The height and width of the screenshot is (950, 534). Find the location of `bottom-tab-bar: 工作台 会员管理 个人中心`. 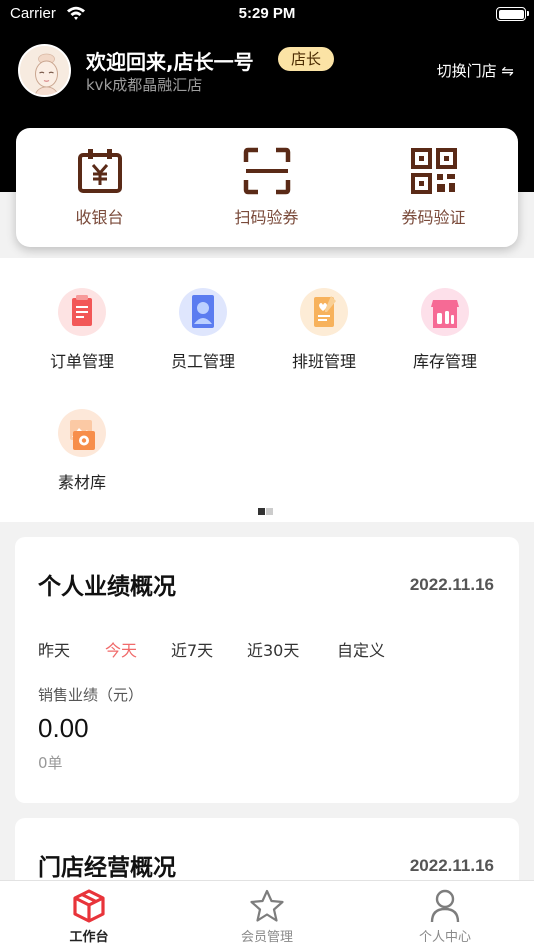

bottom-tab-bar: 工作台 会员管理 个人中心 is located at coordinates (267, 915).